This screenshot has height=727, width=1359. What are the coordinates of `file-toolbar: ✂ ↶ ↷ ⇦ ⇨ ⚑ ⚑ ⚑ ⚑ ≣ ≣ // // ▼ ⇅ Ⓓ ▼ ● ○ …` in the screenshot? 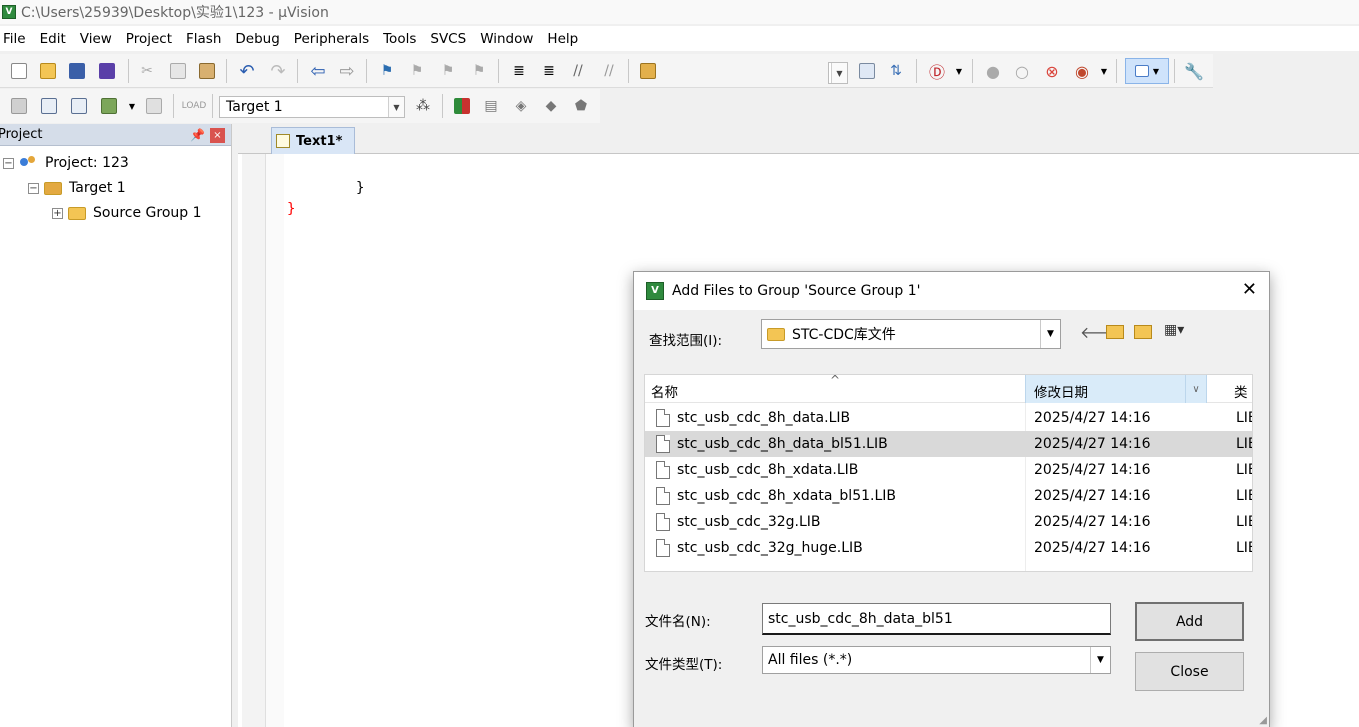 It's located at (606, 71).